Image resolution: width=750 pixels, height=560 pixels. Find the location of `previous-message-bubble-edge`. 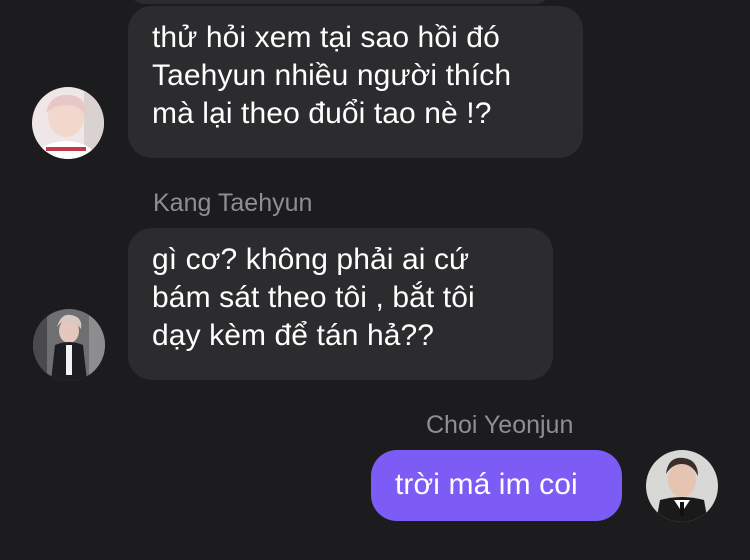

previous-message-bubble-edge is located at coordinates (340, 2).